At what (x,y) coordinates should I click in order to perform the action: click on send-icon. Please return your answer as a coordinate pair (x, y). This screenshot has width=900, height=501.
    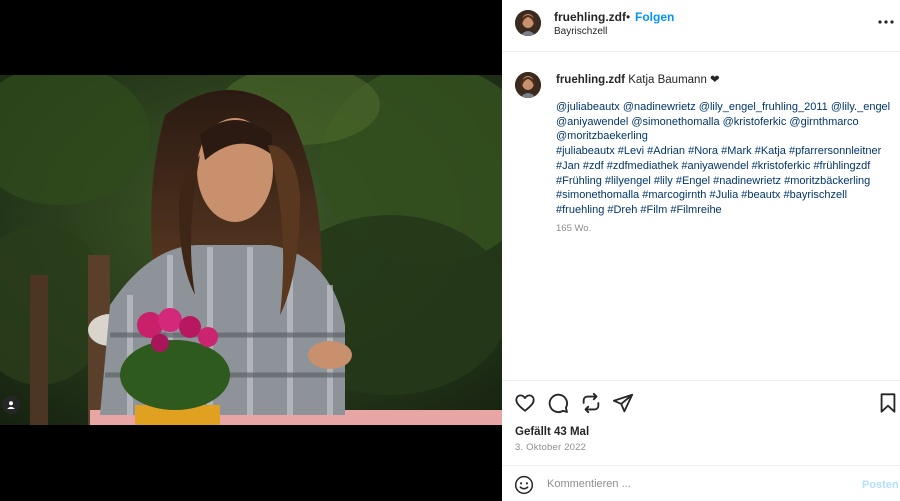
    Looking at the image, I should click on (623, 403).